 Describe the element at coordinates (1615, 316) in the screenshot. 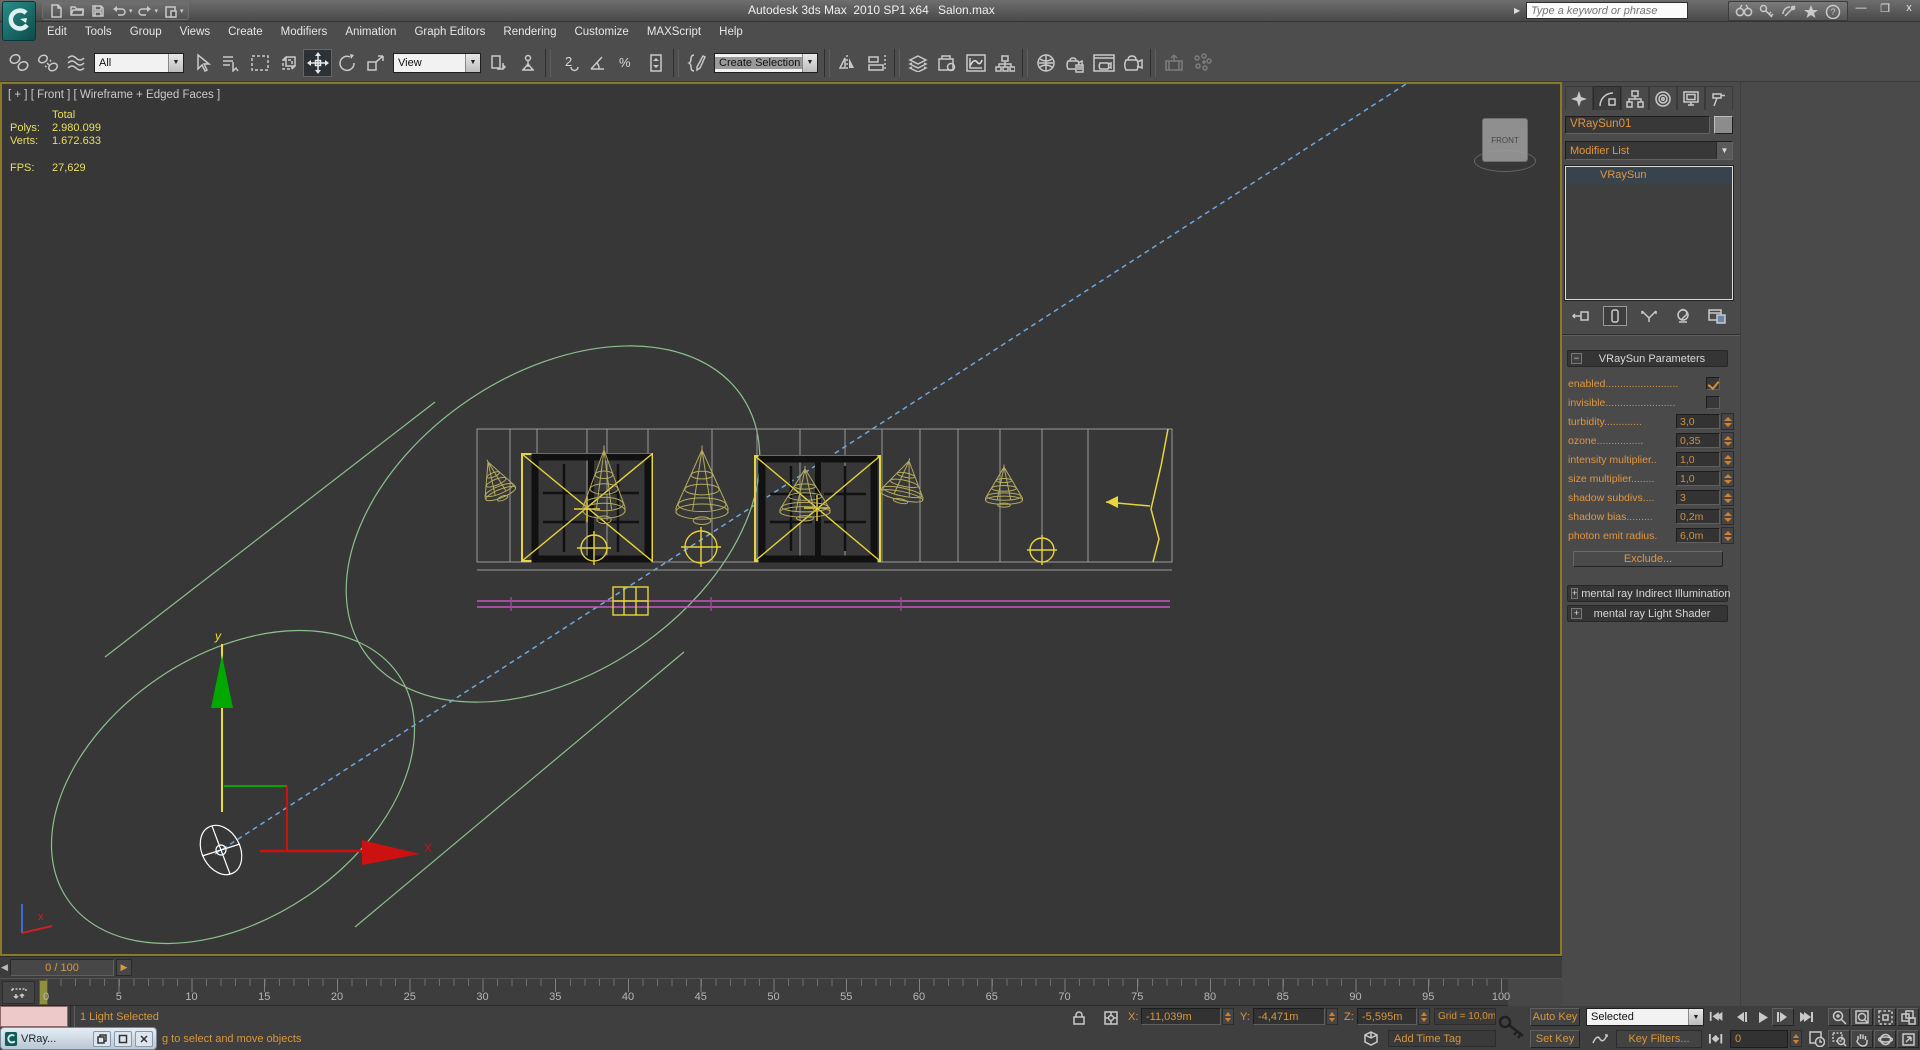

I see `show-end-result-icon` at that location.